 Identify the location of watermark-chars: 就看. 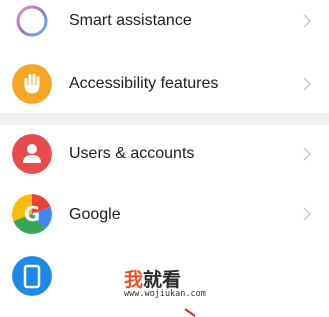
(162, 280).